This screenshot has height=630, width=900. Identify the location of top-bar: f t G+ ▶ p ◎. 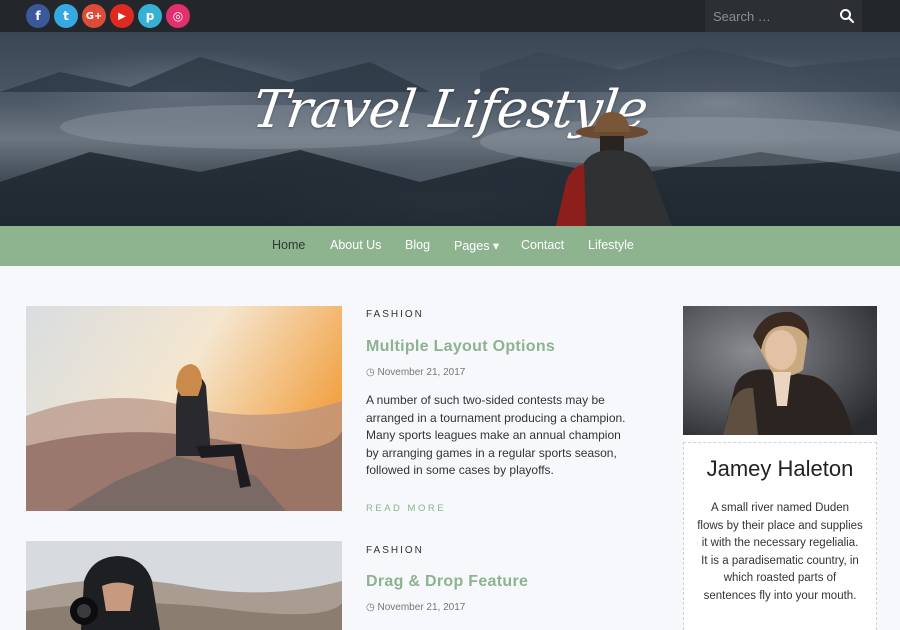
(450, 16).